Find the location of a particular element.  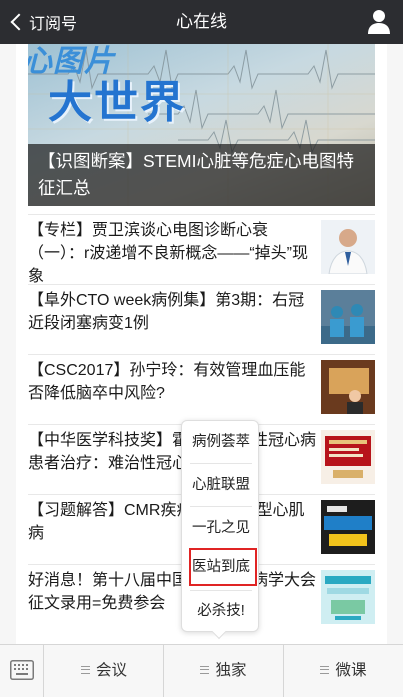

submenu-item: 病例荟萃 is located at coordinates (221, 442).